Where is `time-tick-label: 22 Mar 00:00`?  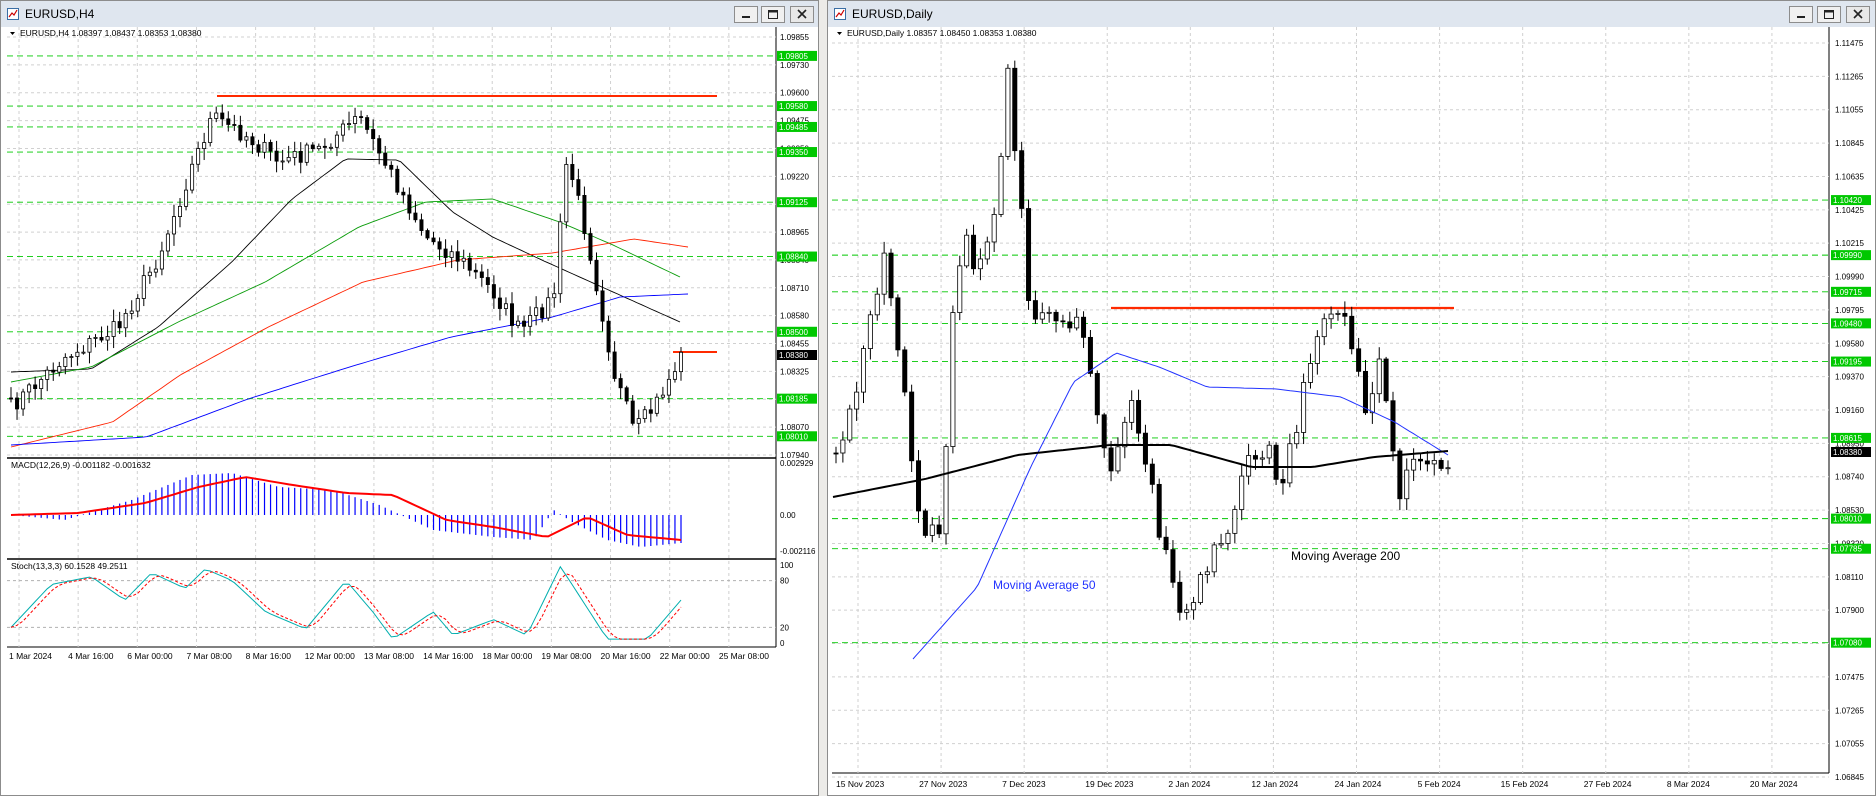
time-tick-label: 22 Mar 00:00 is located at coordinates (685, 656).